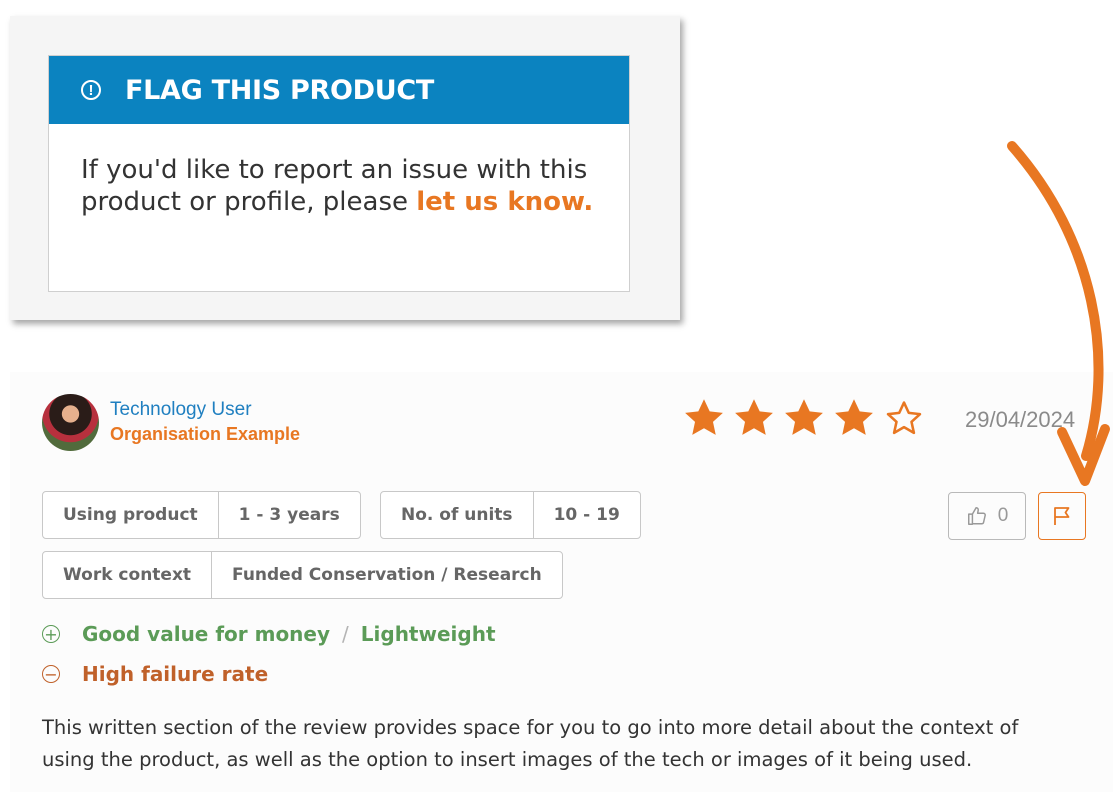  Describe the element at coordinates (51, 674) in the screenshot. I see `minus-circle-icon: −` at that location.